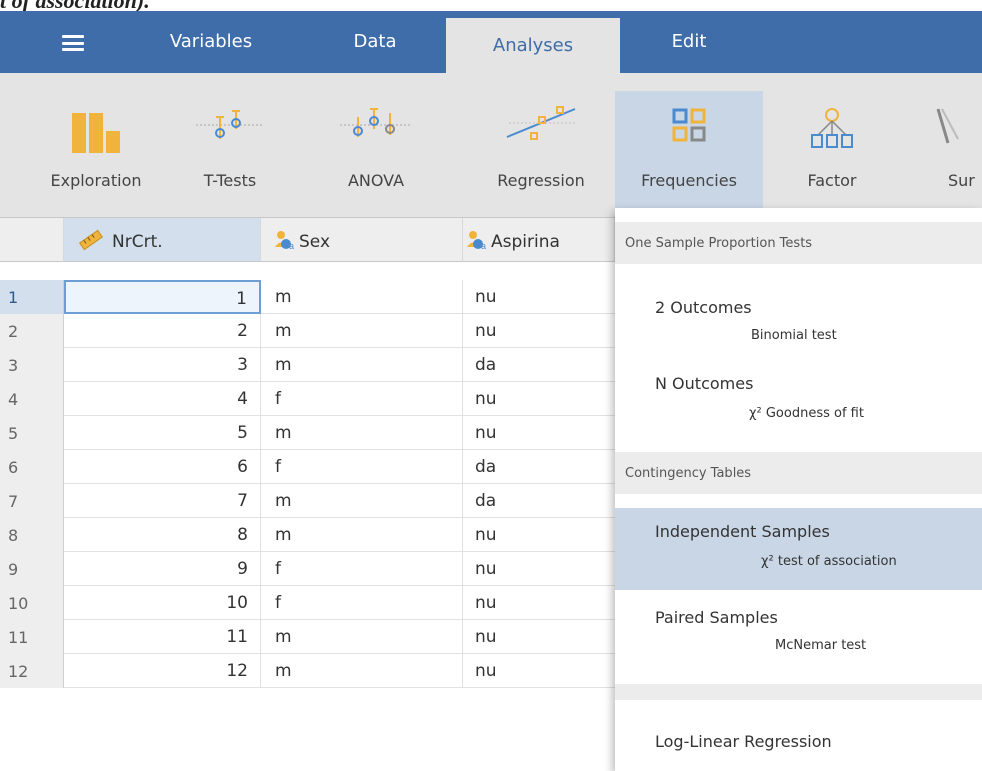  I want to click on anova-button: ANOVA, so click(376, 140).